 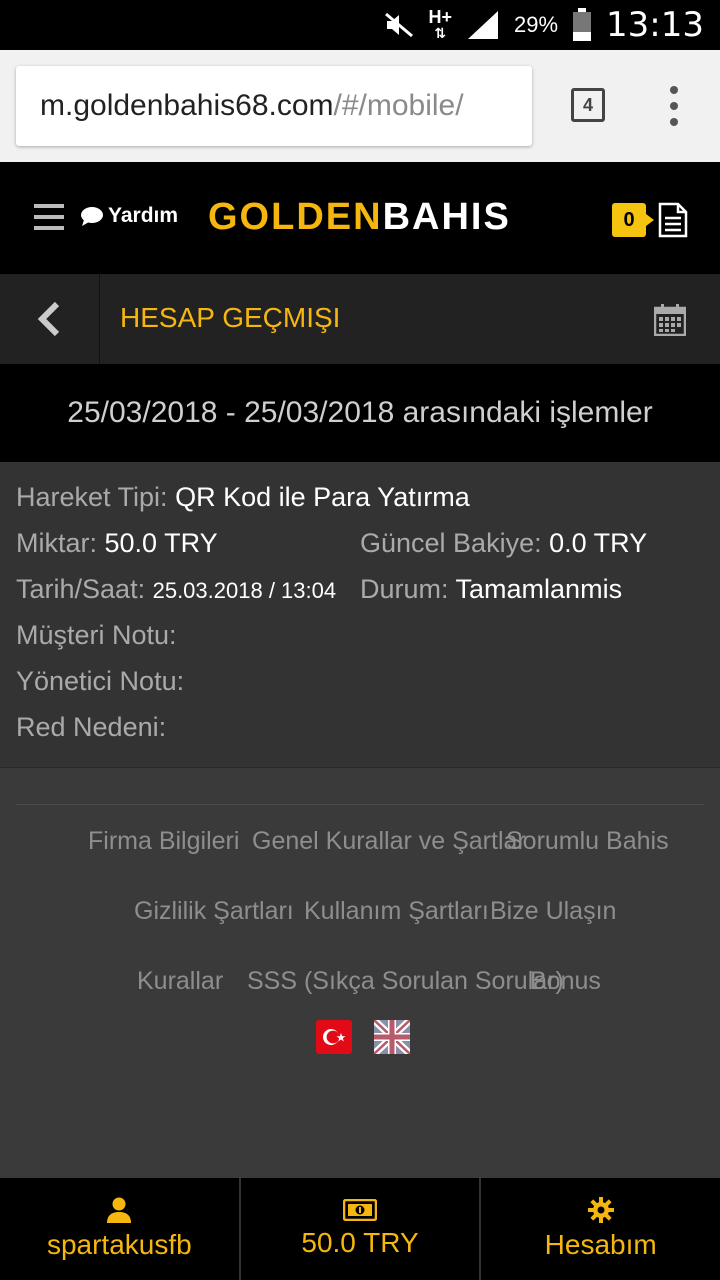 What do you see at coordinates (553, 911) in the screenshot?
I see `footer-link-contact: Bize Ulaşın` at bounding box center [553, 911].